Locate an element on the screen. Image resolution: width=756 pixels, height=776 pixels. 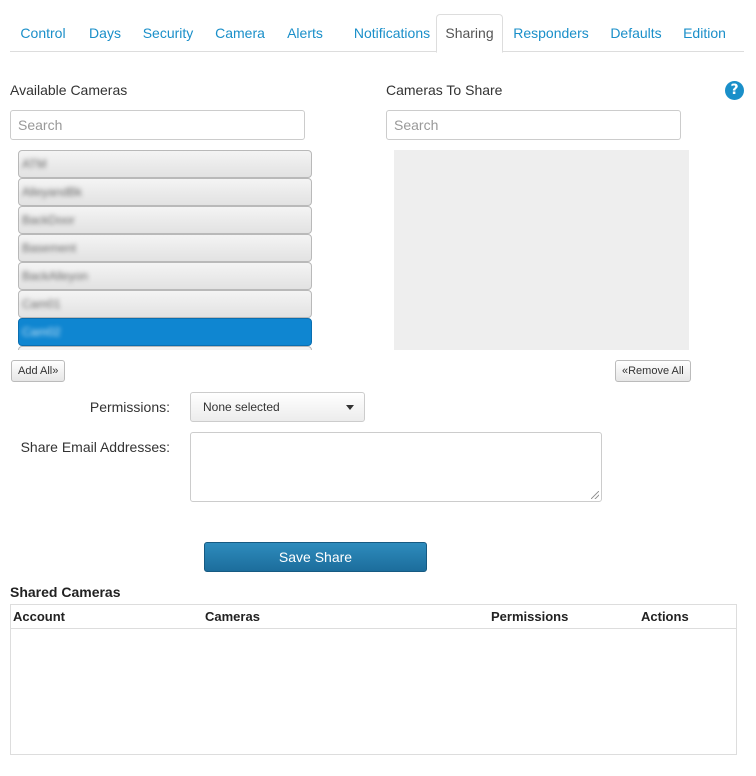
add-all-button: Add All» is located at coordinates (38, 371).